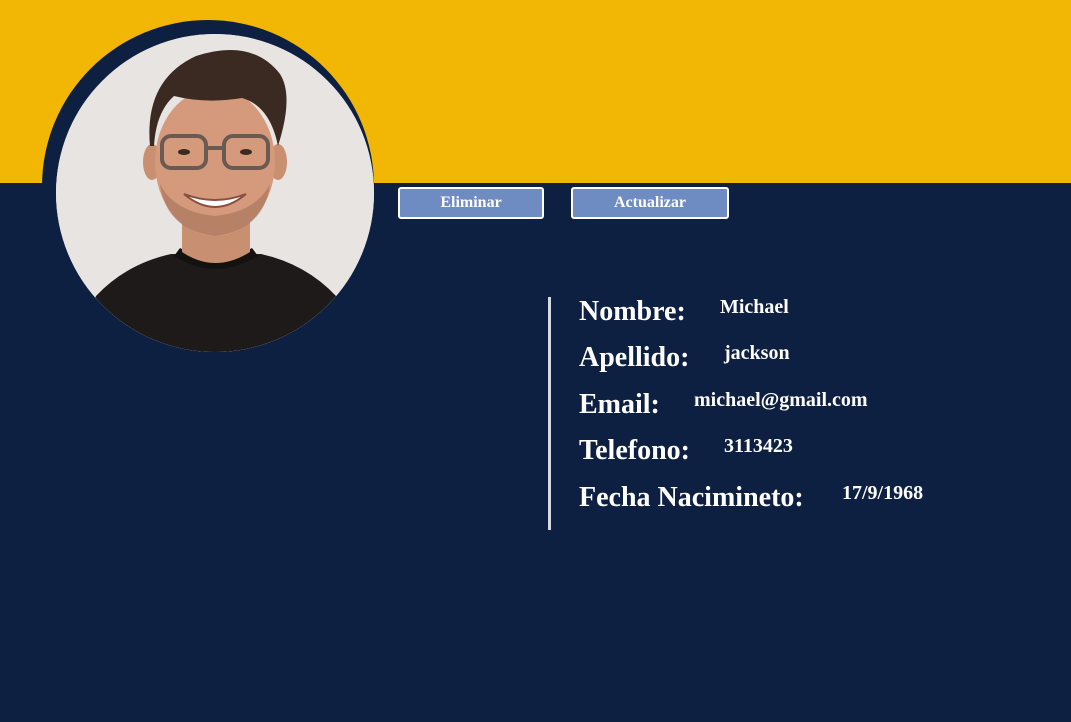 The height and width of the screenshot is (722, 1071). I want to click on email-label: Email:, so click(619, 404).